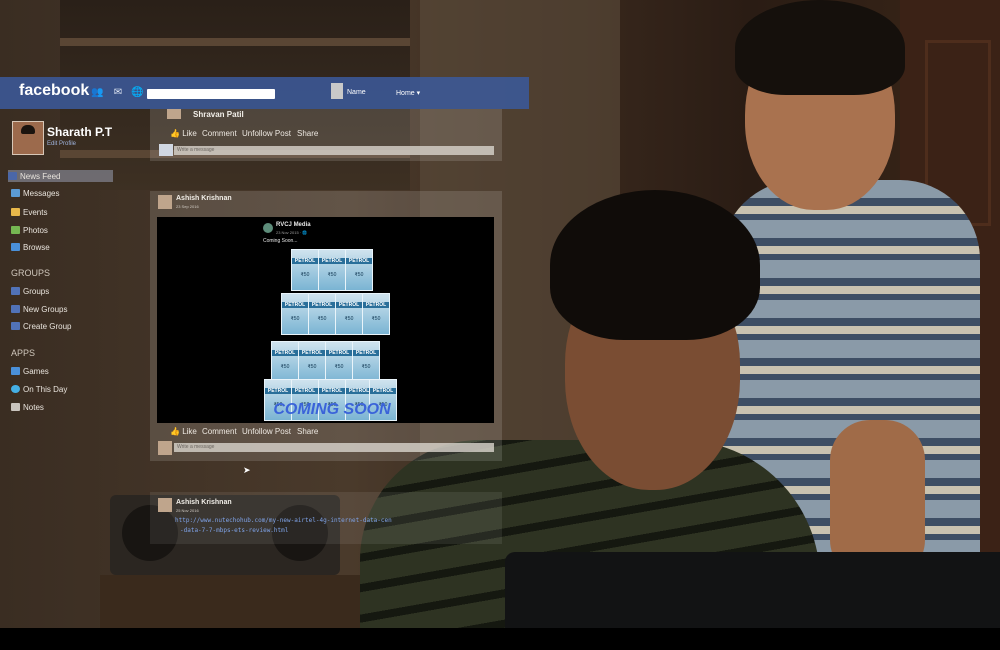 The width and height of the screenshot is (1000, 650). Describe the element at coordinates (29, 230) in the screenshot. I see `sidebar-item-photos: Photos` at that location.